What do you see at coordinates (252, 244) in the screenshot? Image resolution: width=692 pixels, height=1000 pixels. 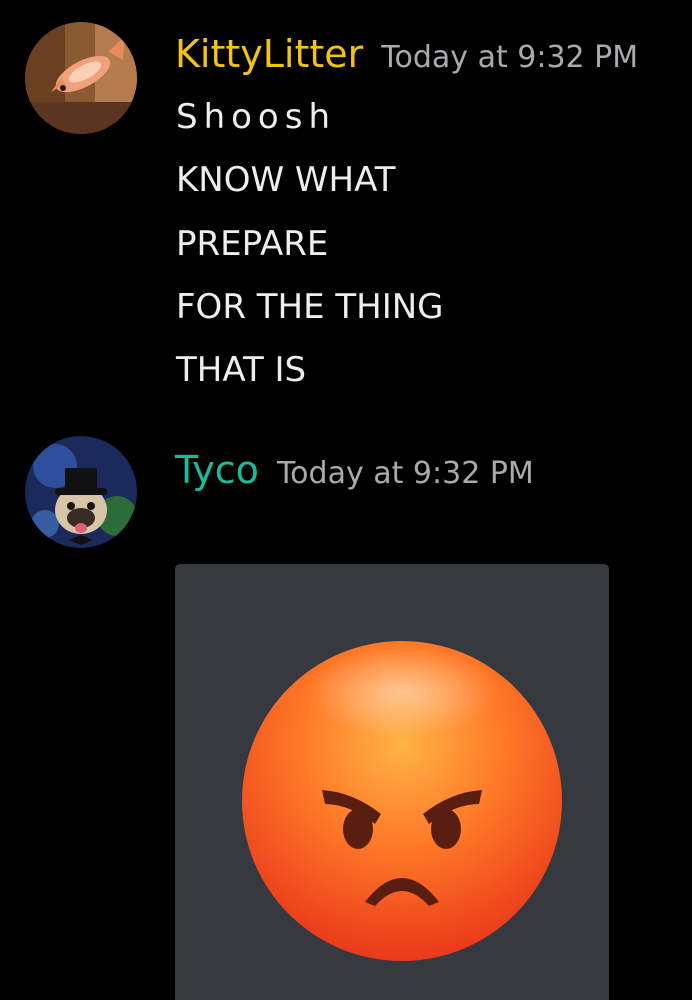 I see `message-line: PREPARE` at bounding box center [252, 244].